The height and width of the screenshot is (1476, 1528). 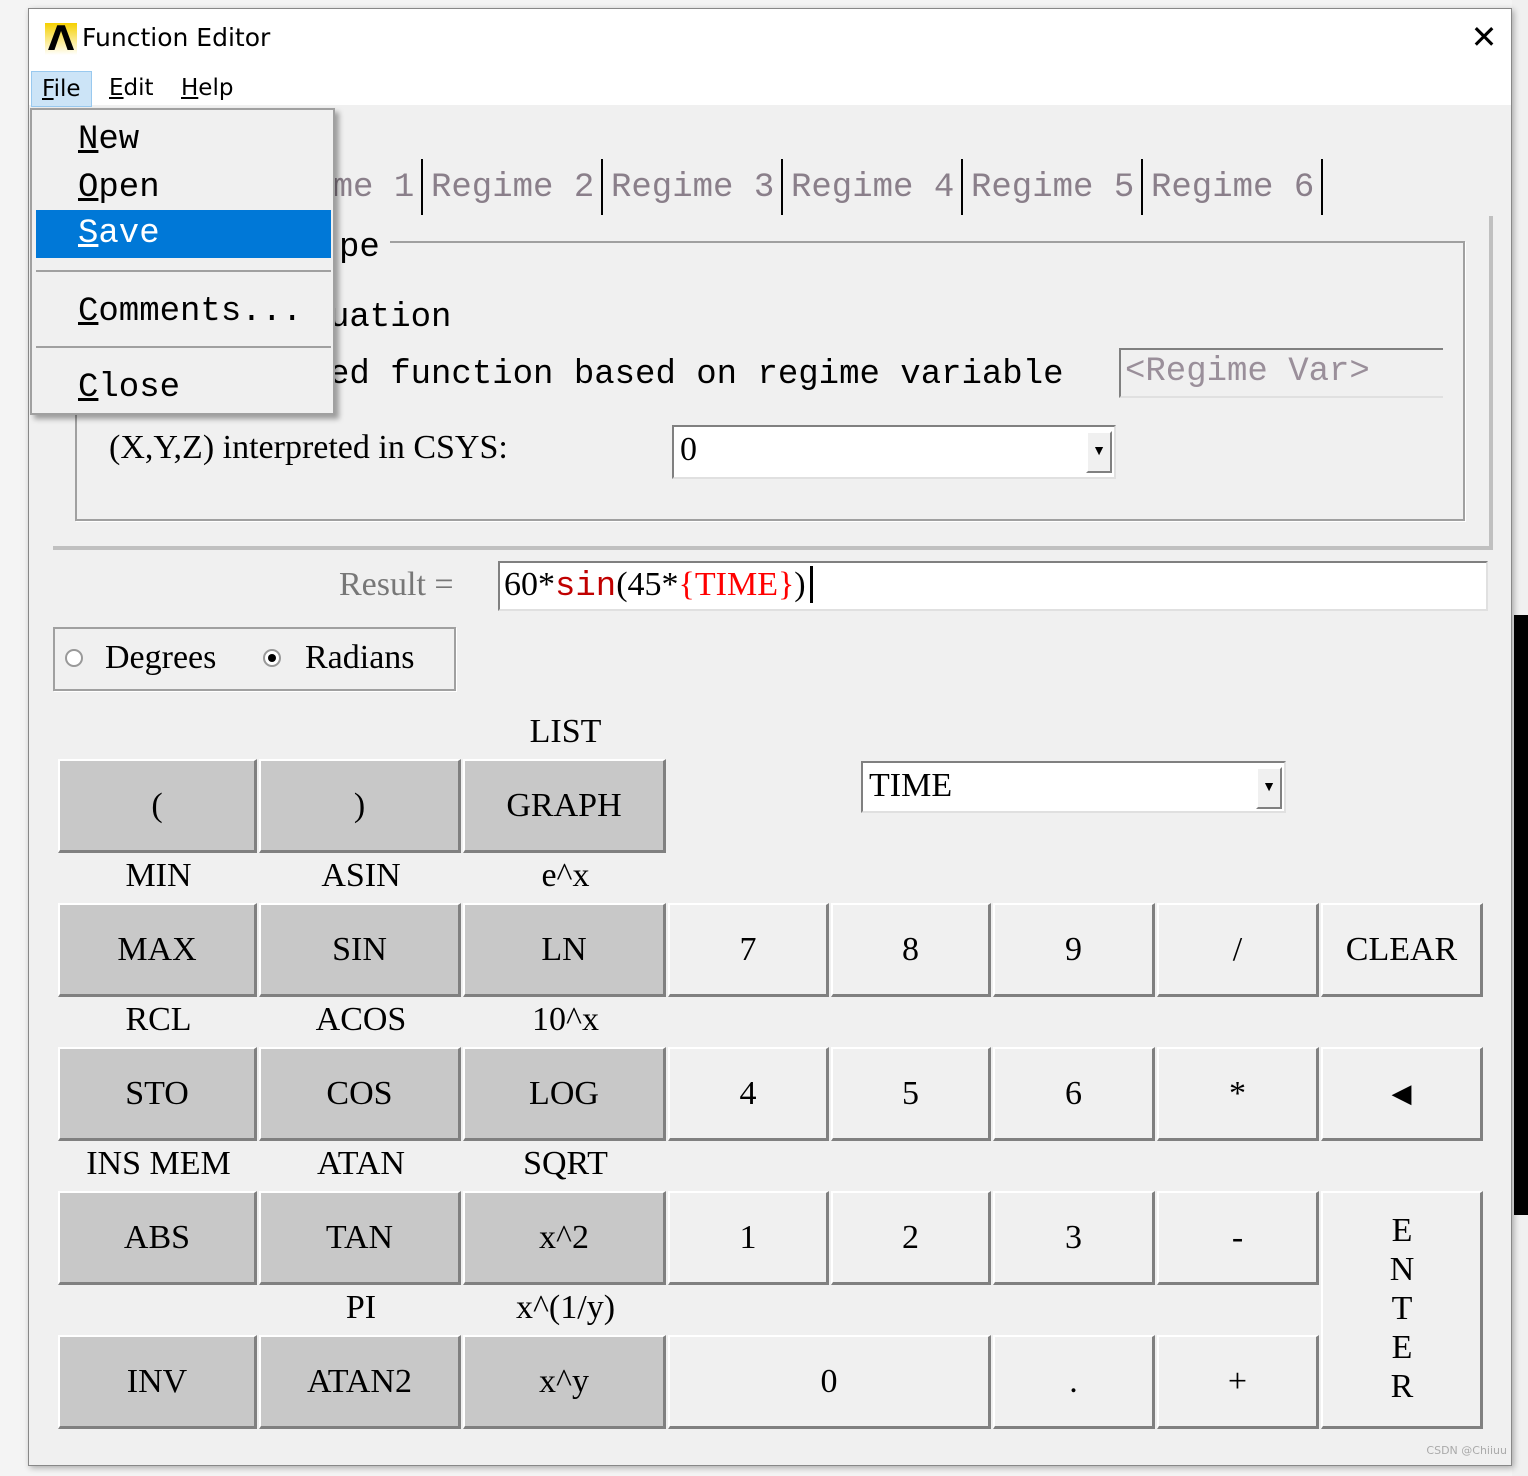 I want to click on piecewise-function-option: ed function based on regime variable, so click(x=696, y=375).